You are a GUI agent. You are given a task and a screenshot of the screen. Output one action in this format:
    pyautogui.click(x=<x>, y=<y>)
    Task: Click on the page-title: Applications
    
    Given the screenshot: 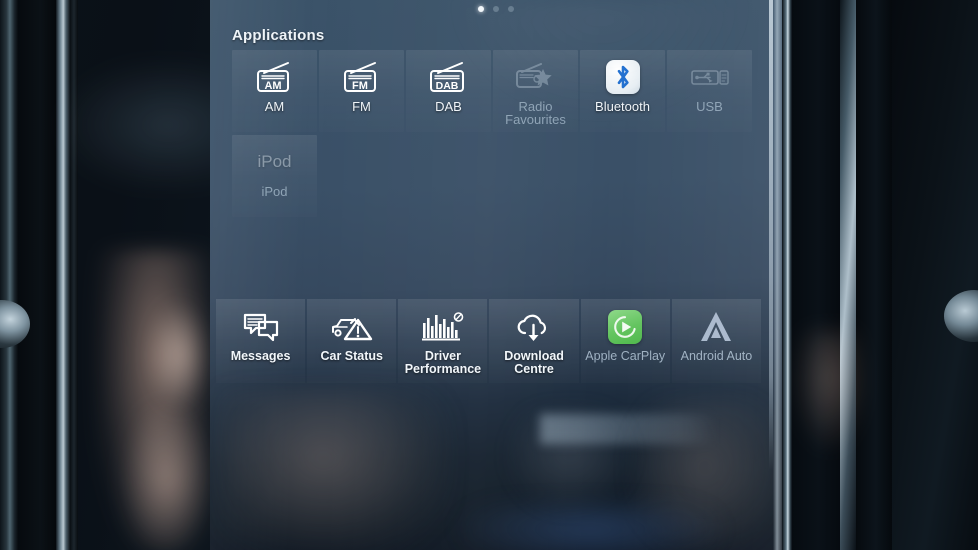 What is the action you would take?
    pyautogui.click(x=278, y=35)
    